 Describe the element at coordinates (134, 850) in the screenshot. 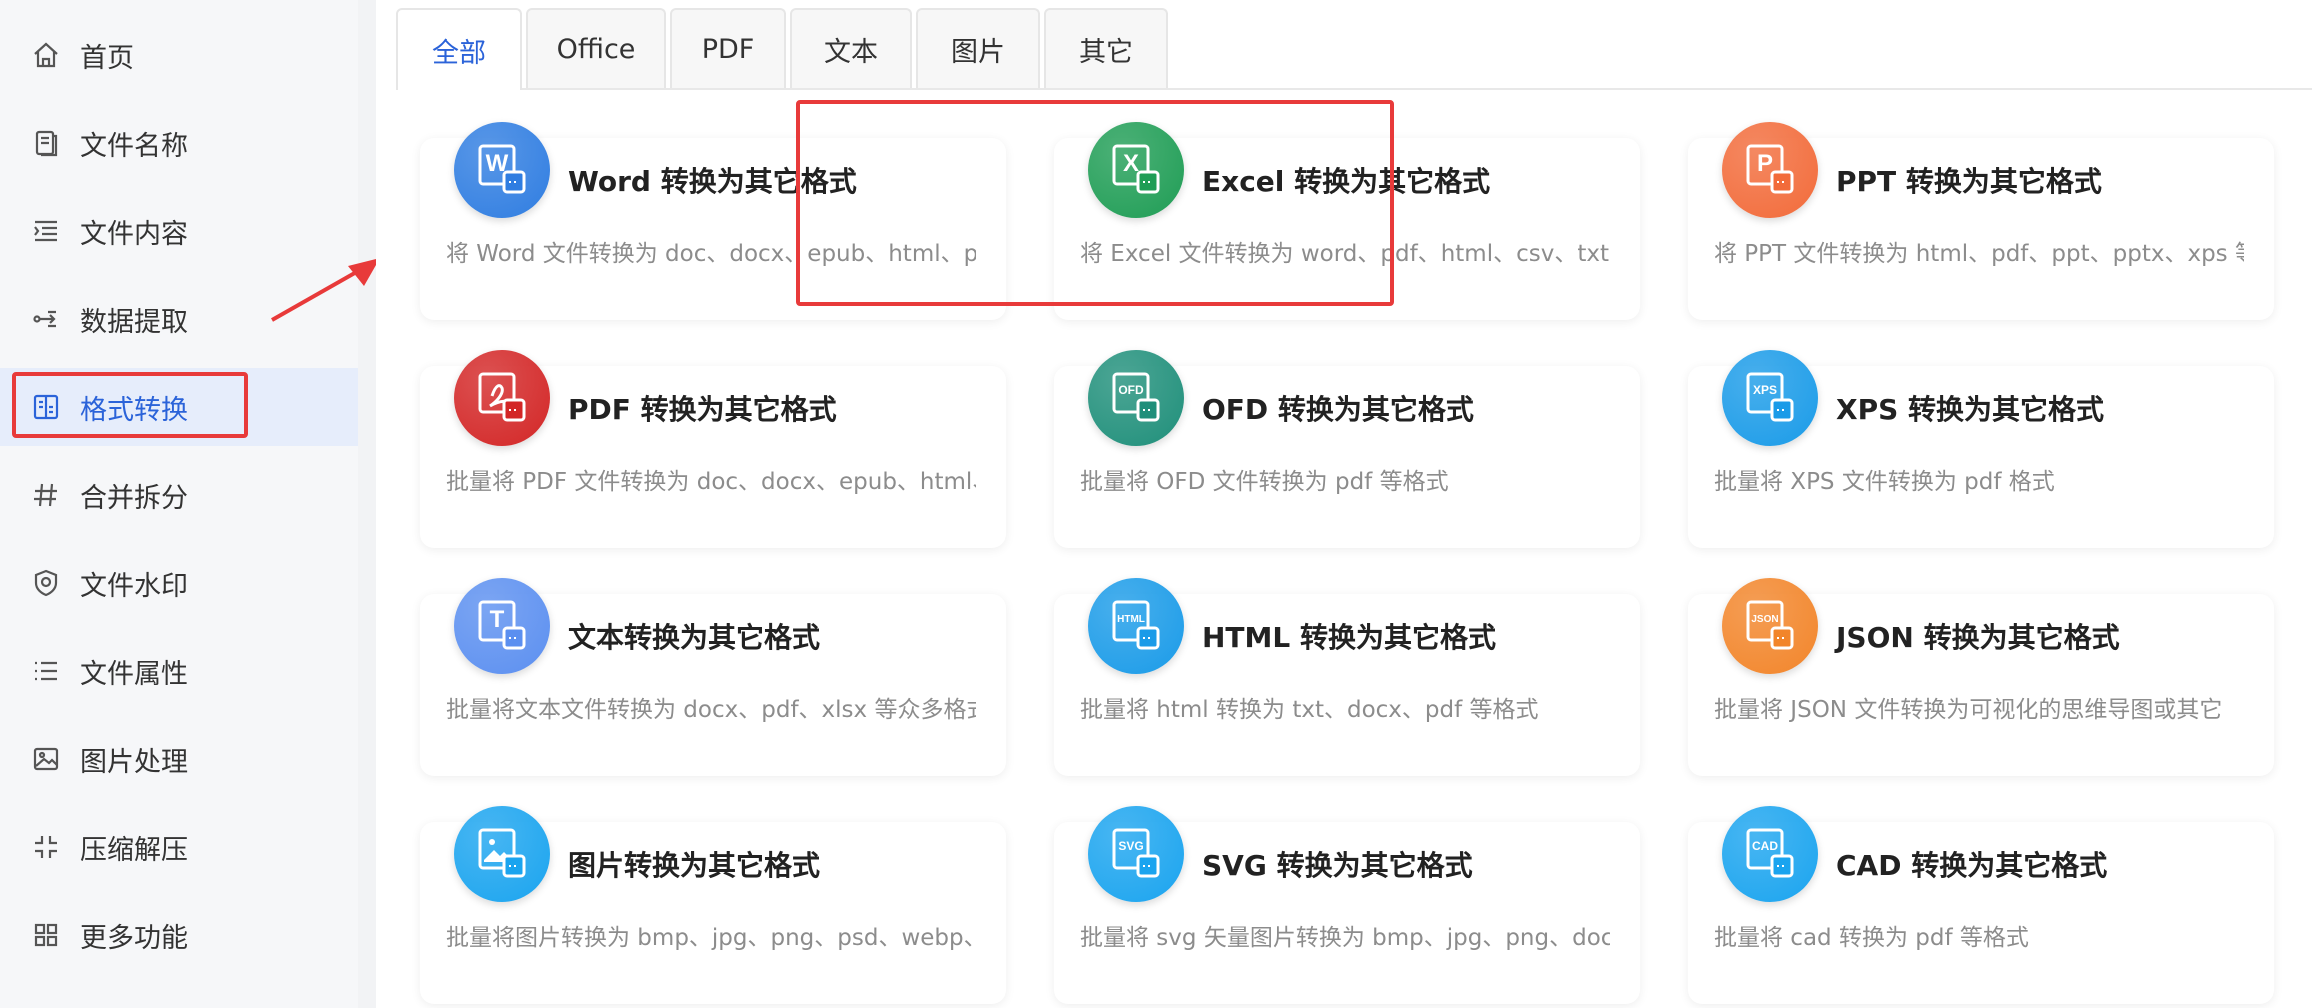

I see `sidebar-item-label: 压缩解压` at that location.